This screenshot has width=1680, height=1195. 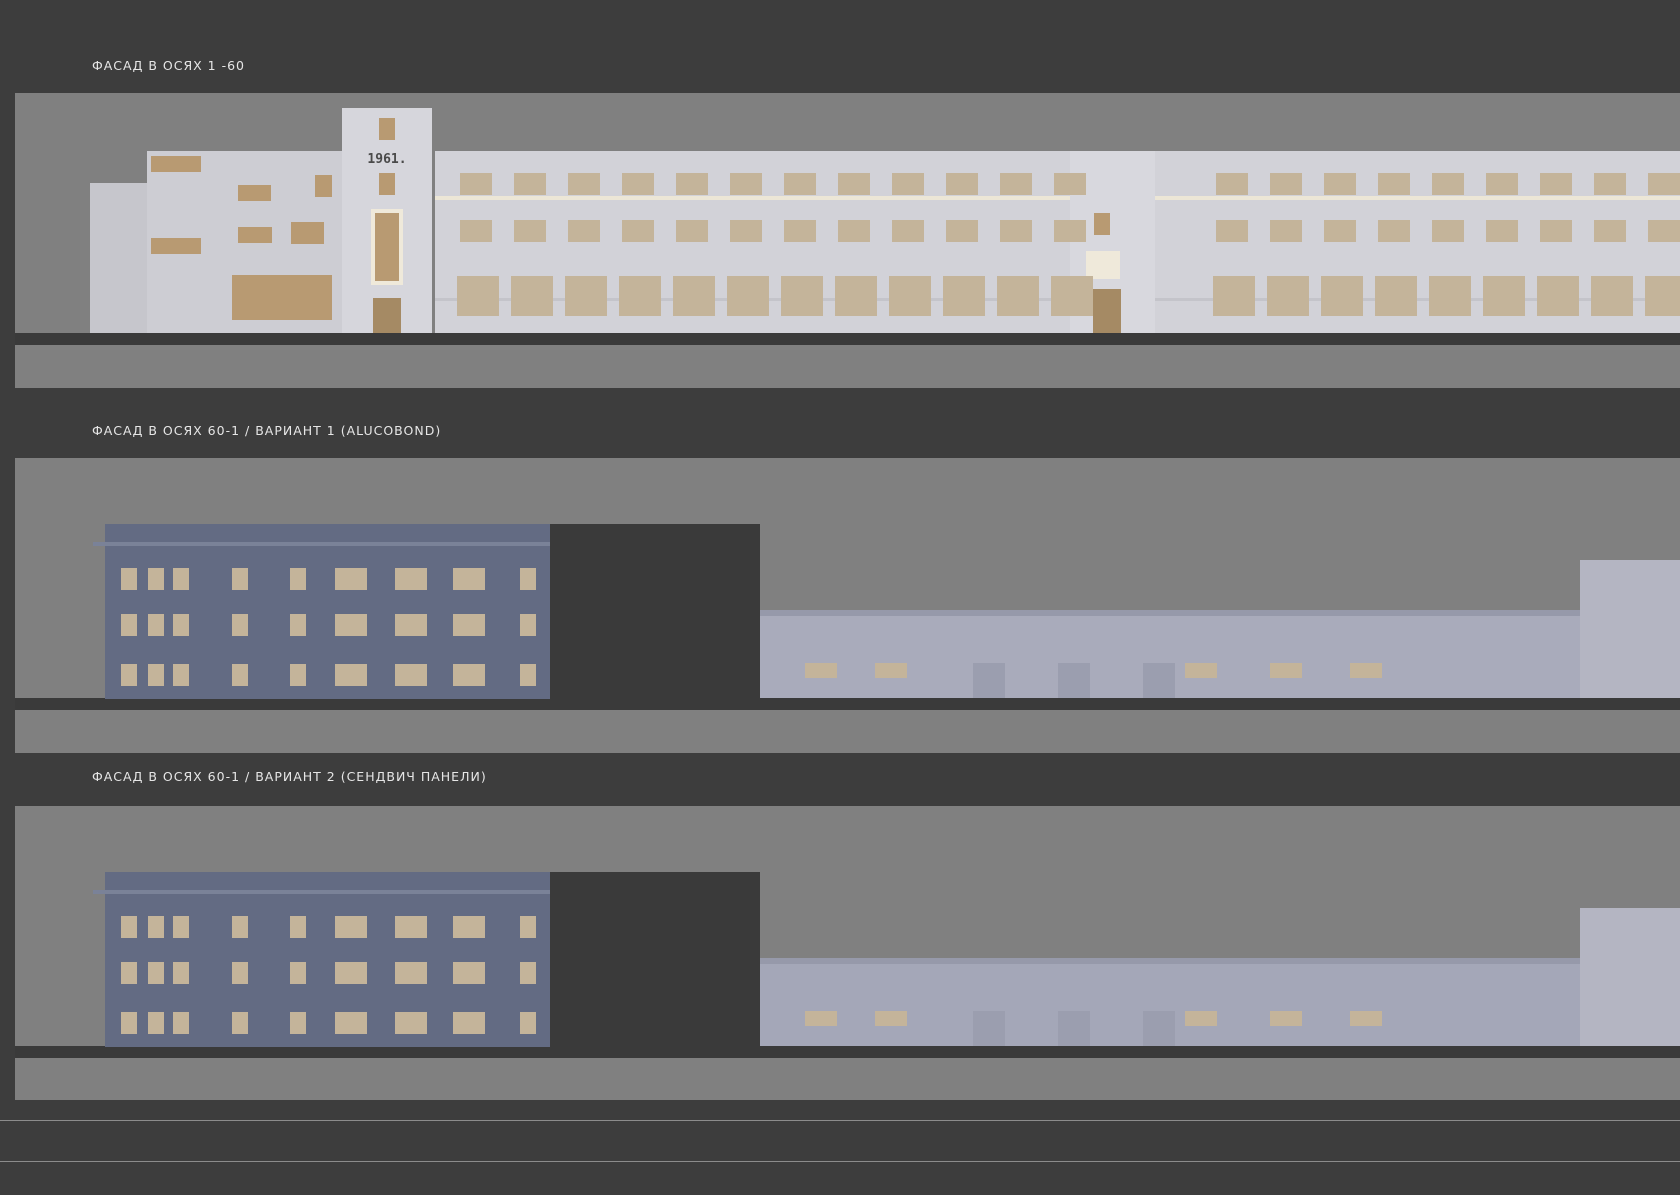 I want to click on frame-line-top, so click(x=840, y=1120).